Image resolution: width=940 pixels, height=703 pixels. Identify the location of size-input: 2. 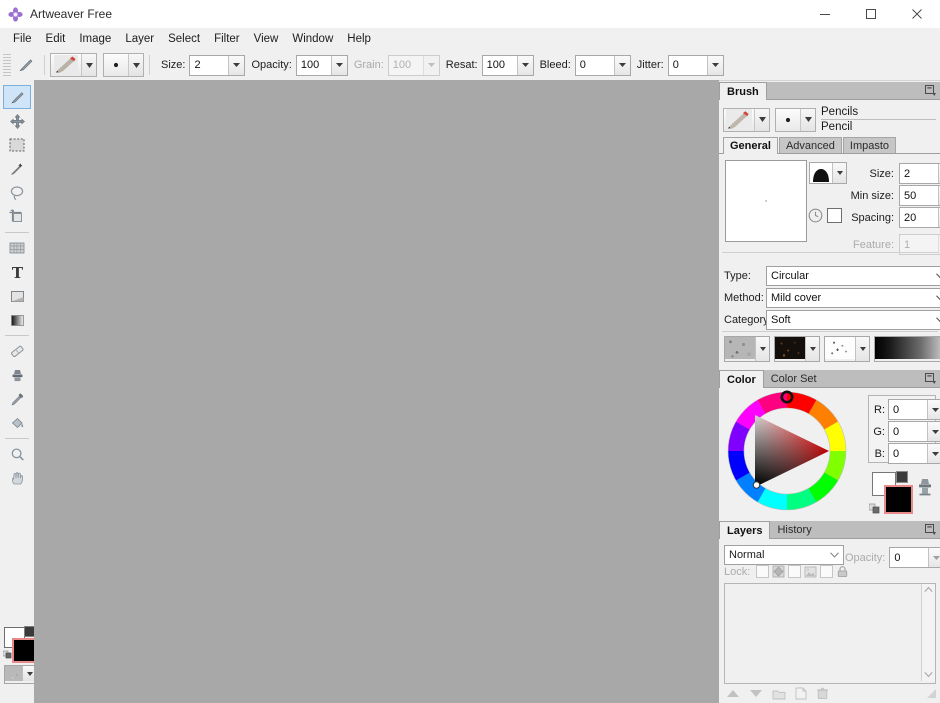
(217, 65).